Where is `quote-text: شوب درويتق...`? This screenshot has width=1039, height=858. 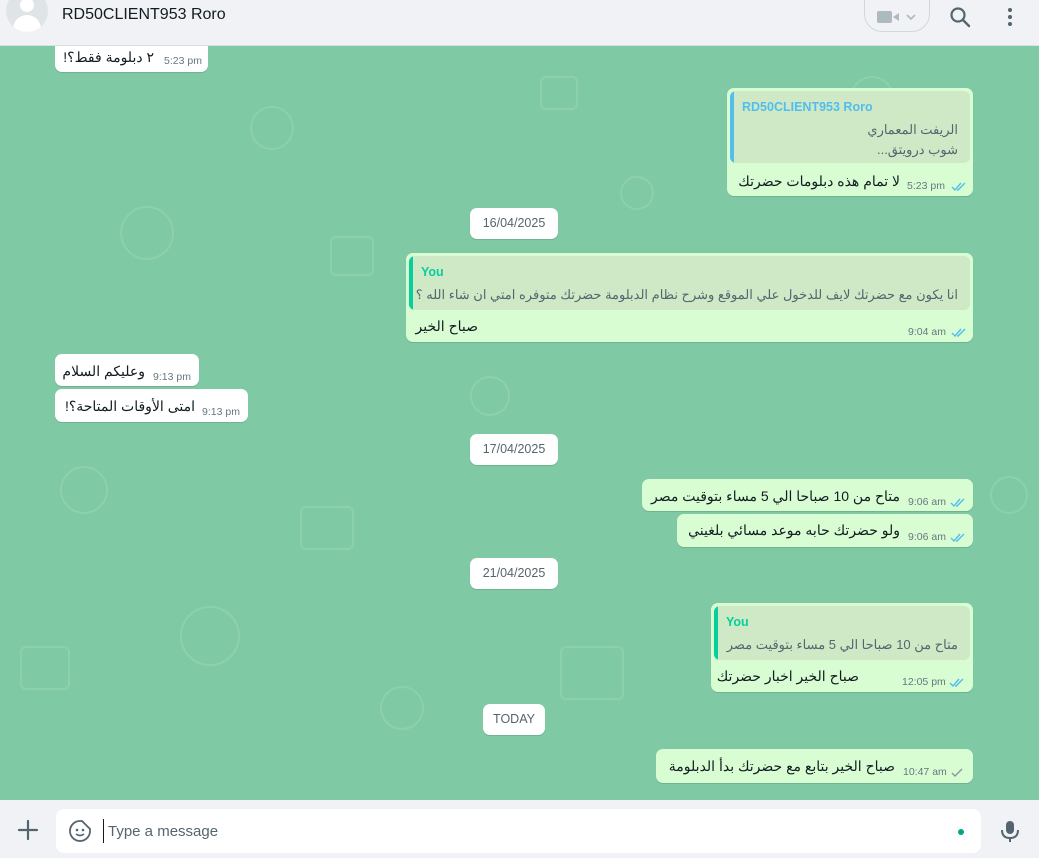 quote-text: شوب درويتق... is located at coordinates (917, 149).